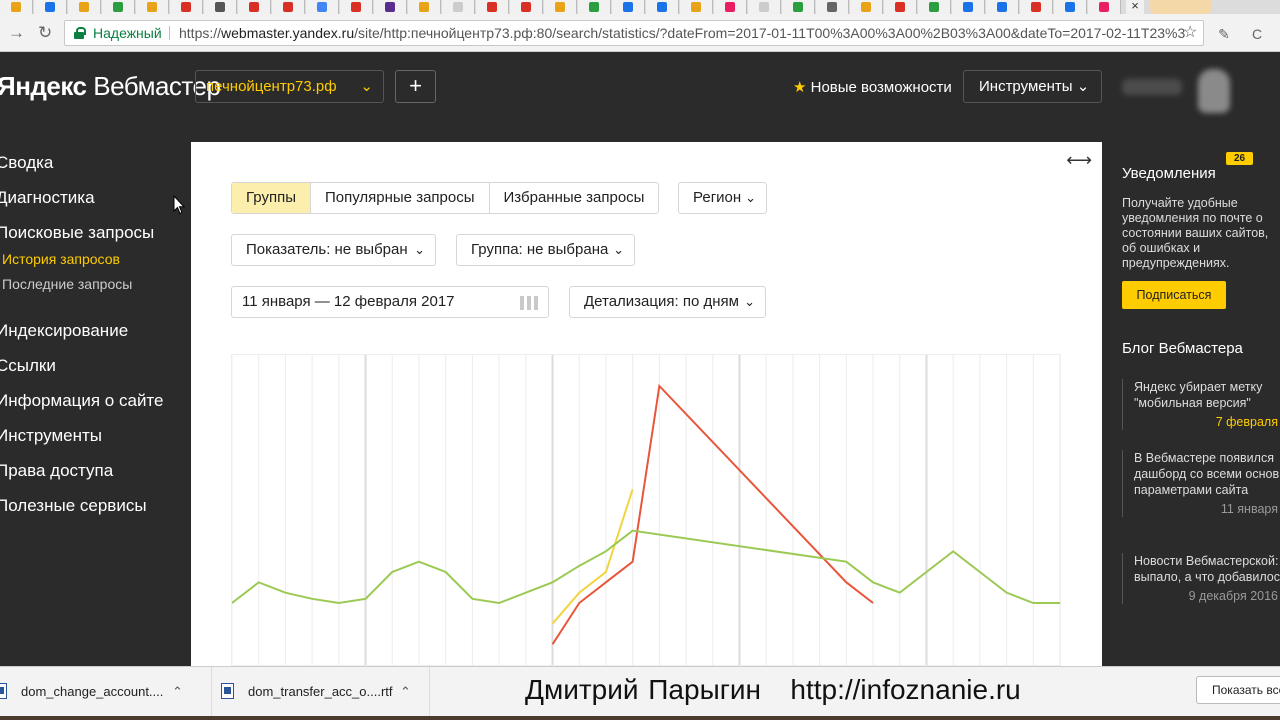  What do you see at coordinates (1174, 295) in the screenshot?
I see `subscribe-button: Подписаться` at bounding box center [1174, 295].